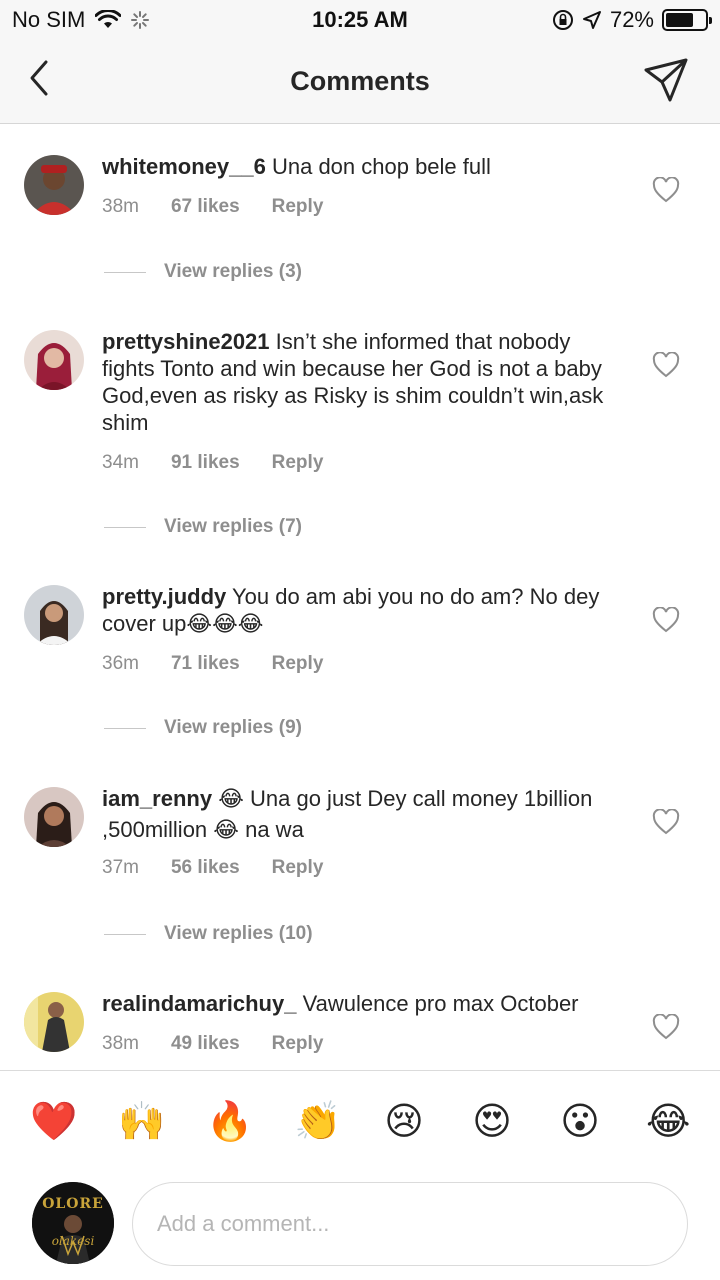 This screenshot has height=1280, width=720. Describe the element at coordinates (492, 1121) in the screenshot. I see `heart-eyes-emoji-icon: 😍` at that location.